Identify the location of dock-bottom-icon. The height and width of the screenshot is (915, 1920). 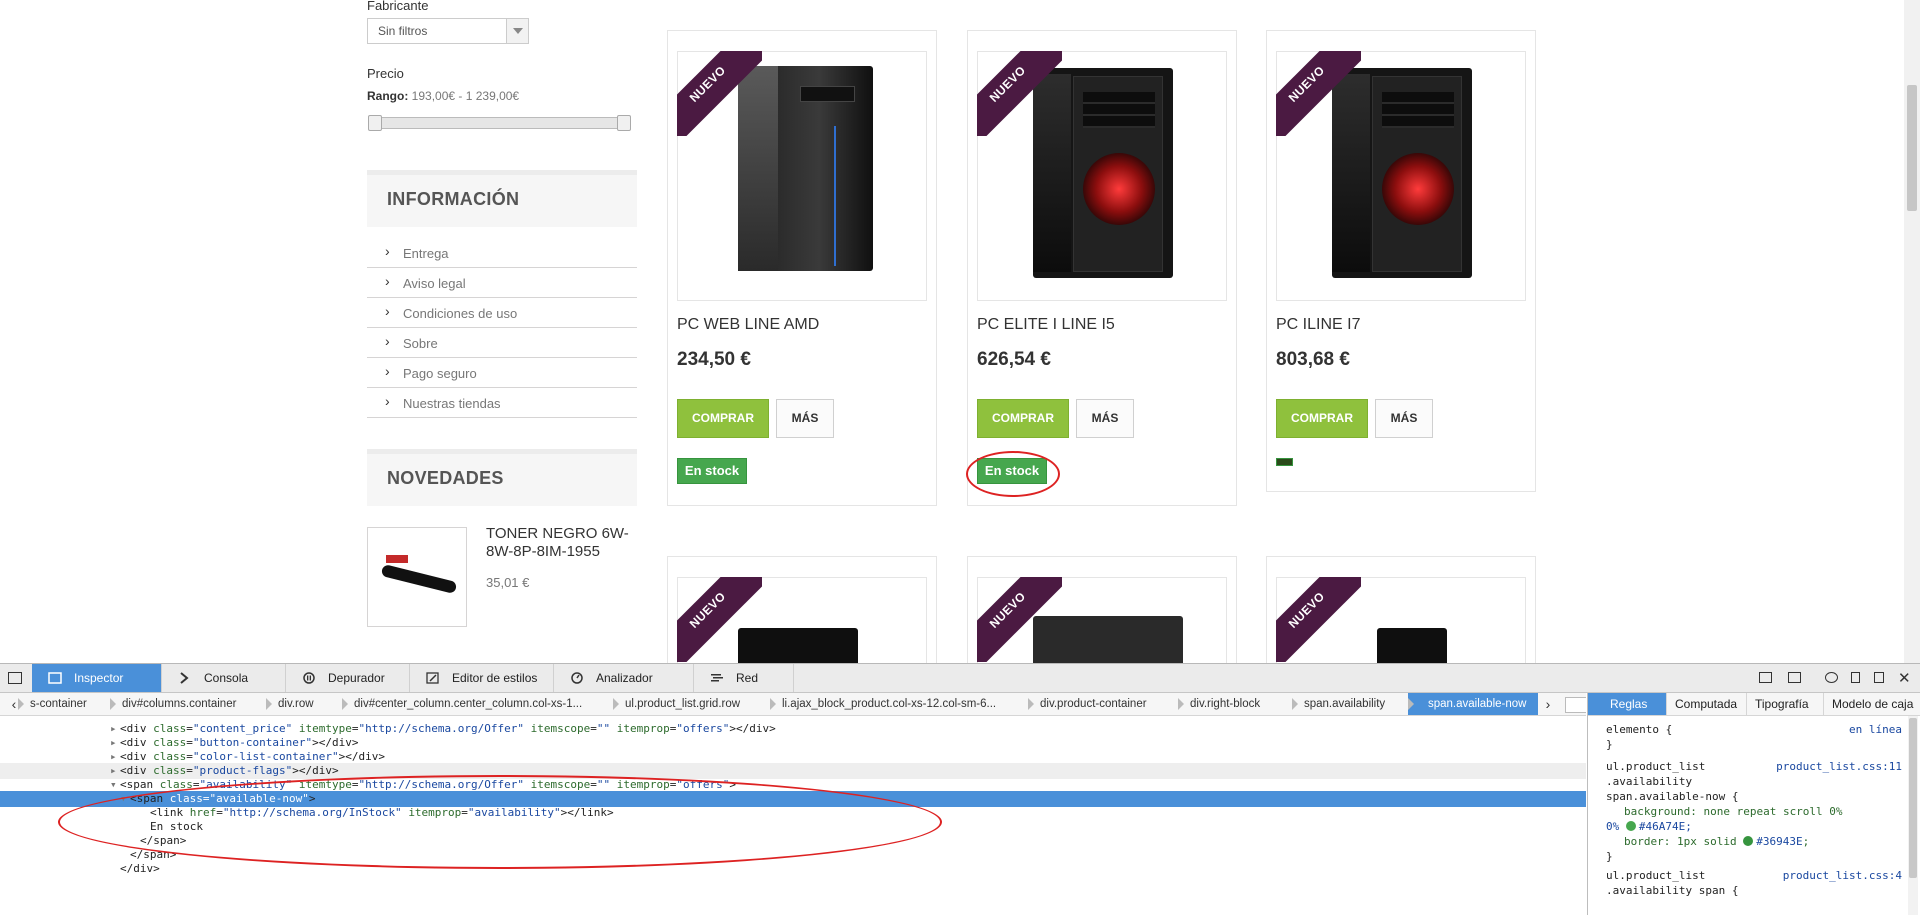
(1765, 677).